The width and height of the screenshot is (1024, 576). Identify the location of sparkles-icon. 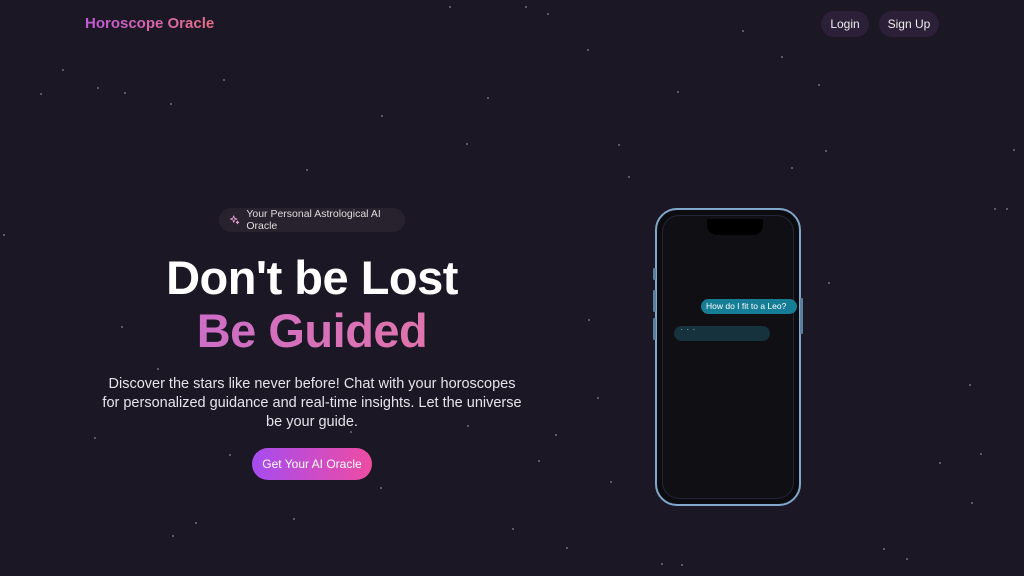
(234, 220).